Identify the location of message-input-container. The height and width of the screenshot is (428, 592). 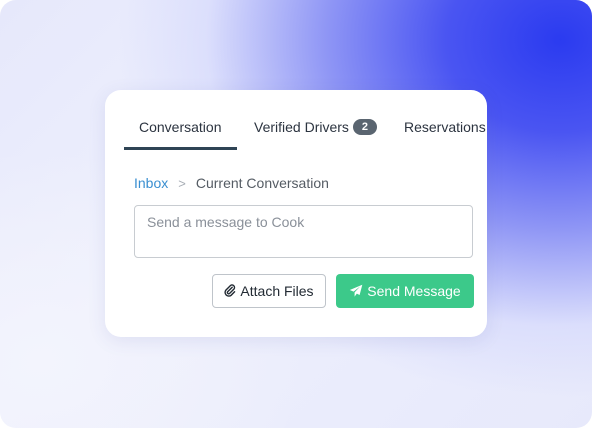
(303, 231).